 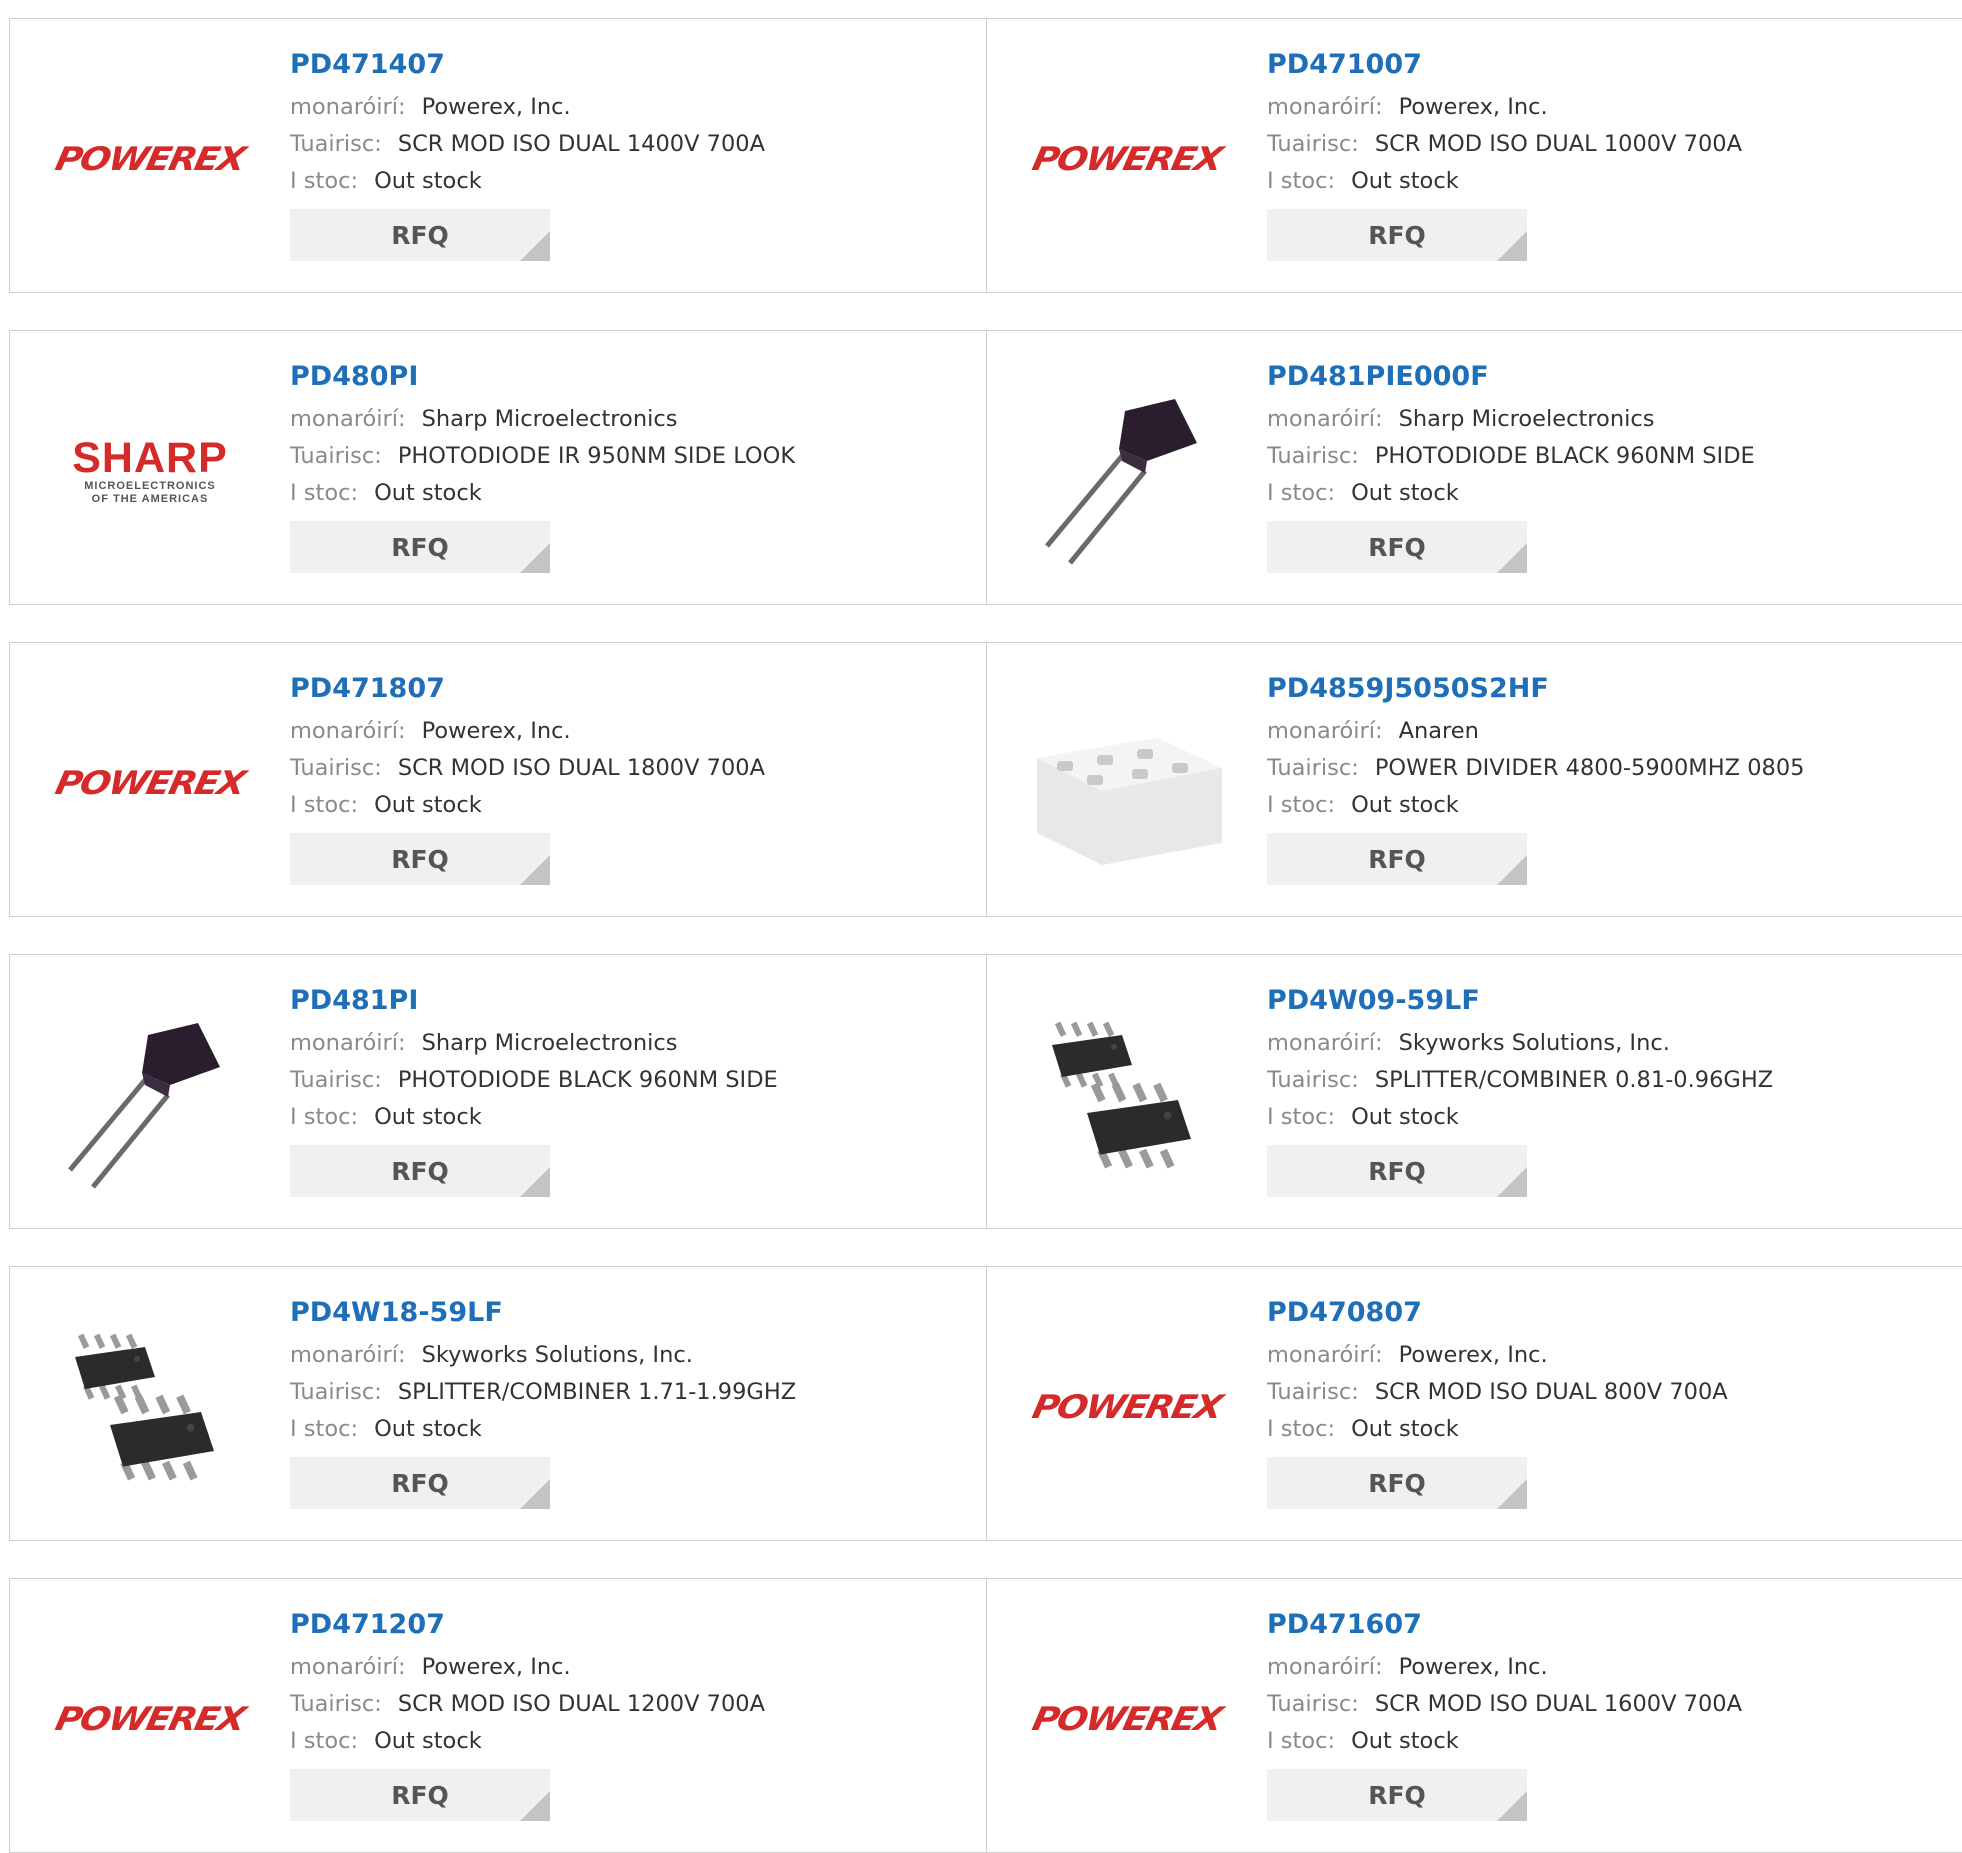 I want to click on manufacturer-value: Skyworks Solutions, Inc., so click(x=1534, y=1043).